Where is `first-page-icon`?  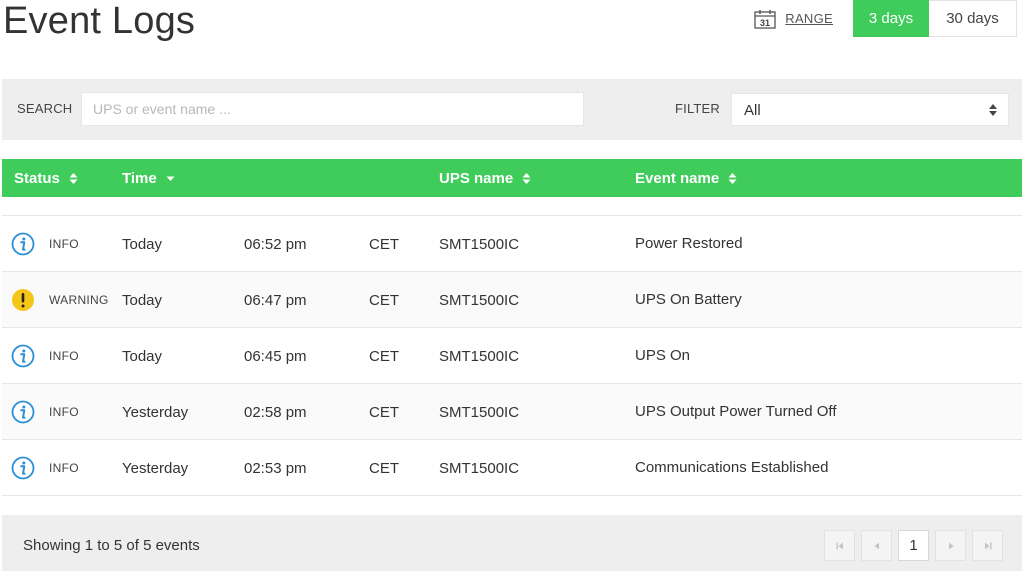
first-page-icon is located at coordinates (839, 545).